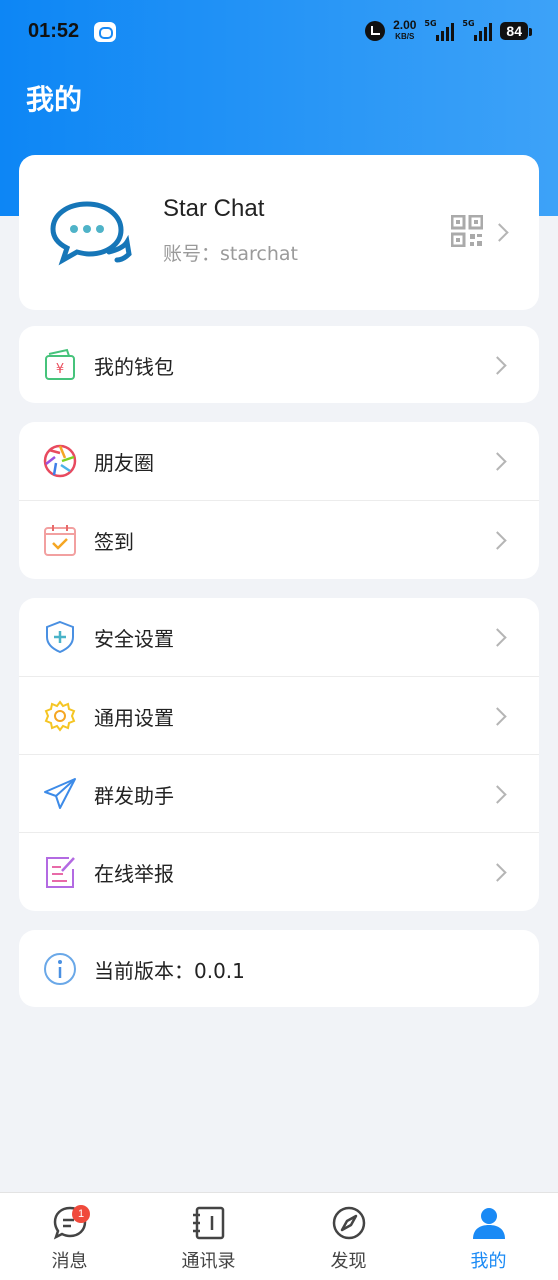 Image resolution: width=558 pixels, height=1280 pixels. Describe the element at coordinates (279, 637) in the screenshot. I see `menu-item-security: 安全设置` at that location.